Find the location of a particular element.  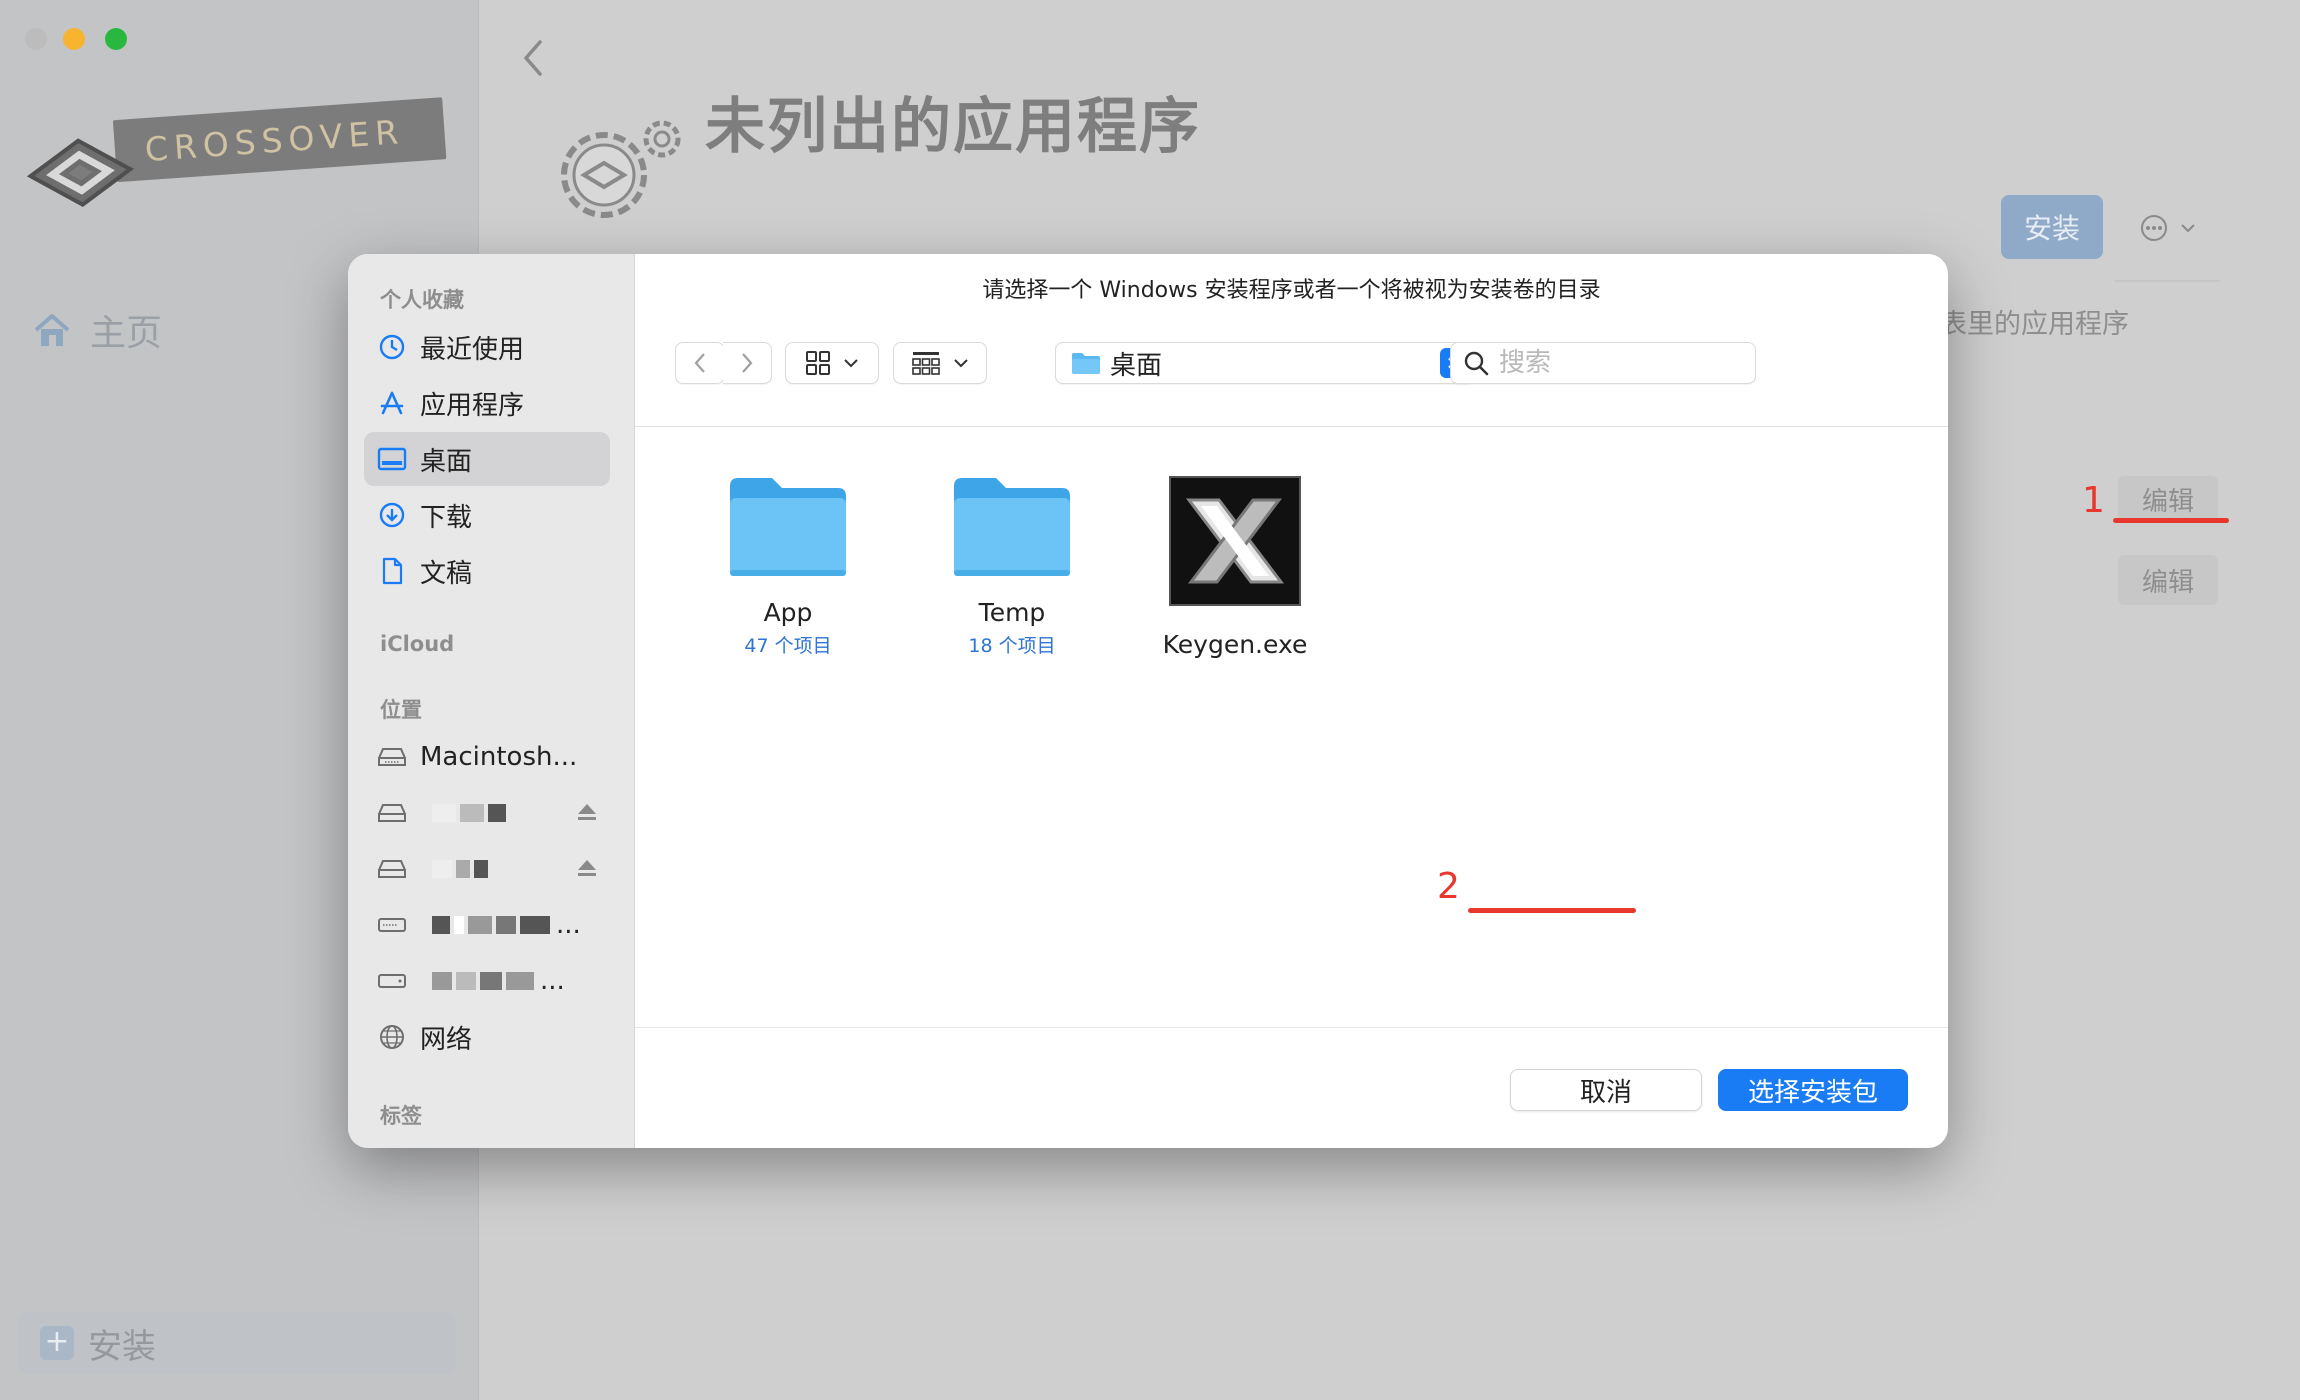

download-icon is located at coordinates (392, 515).